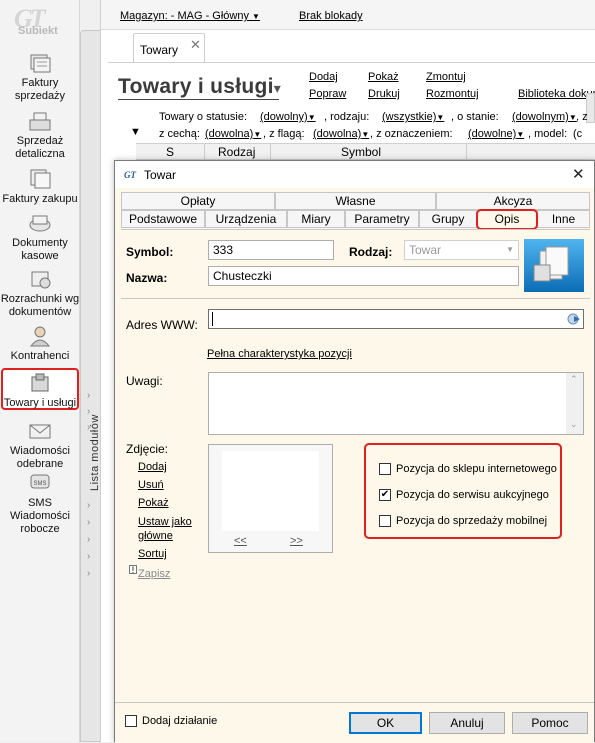 The height and width of the screenshot is (743, 595). I want to click on feature-filter-dropdown: (dowolna)▼, so click(233, 134).